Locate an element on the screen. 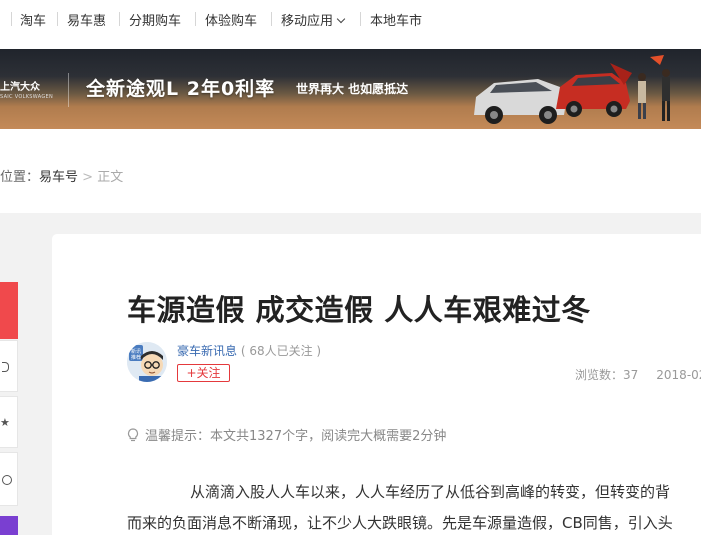 This screenshot has width=701, height=554. avatar-text-2: 推荐 is located at coordinates (136, 357).